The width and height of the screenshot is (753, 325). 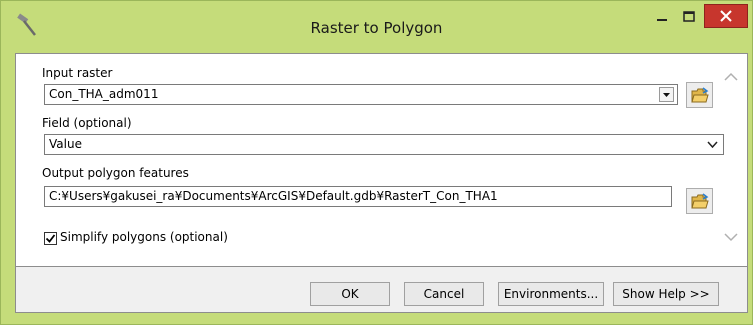 I want to click on scroll-up-icon, so click(x=731, y=77).